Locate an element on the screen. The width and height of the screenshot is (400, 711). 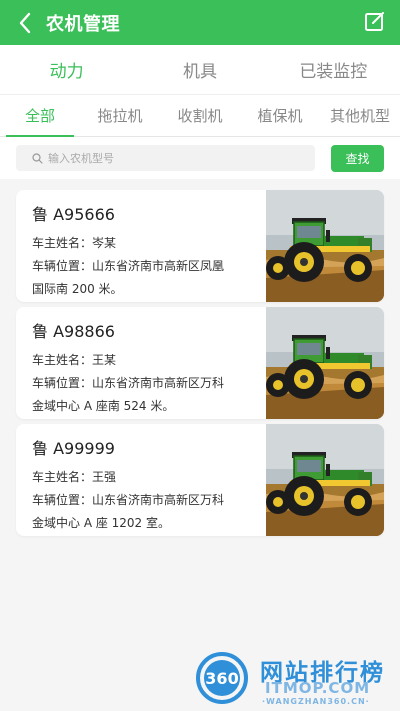
edit-icon is located at coordinates (374, 21).